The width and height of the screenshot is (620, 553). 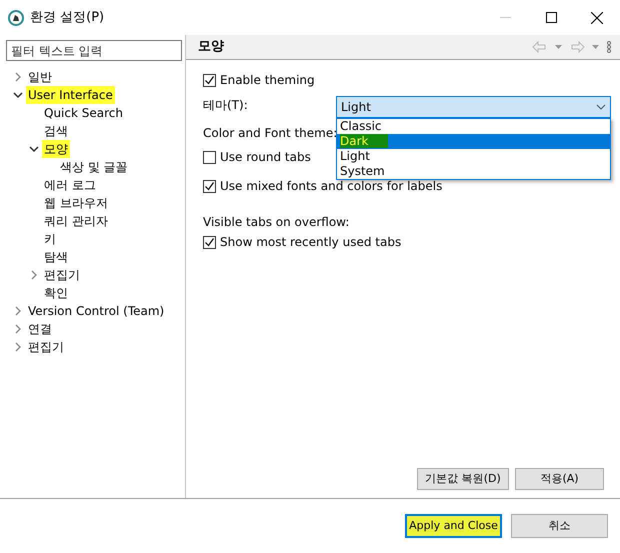 I want to click on tree-item: User Interface, so click(x=70, y=95).